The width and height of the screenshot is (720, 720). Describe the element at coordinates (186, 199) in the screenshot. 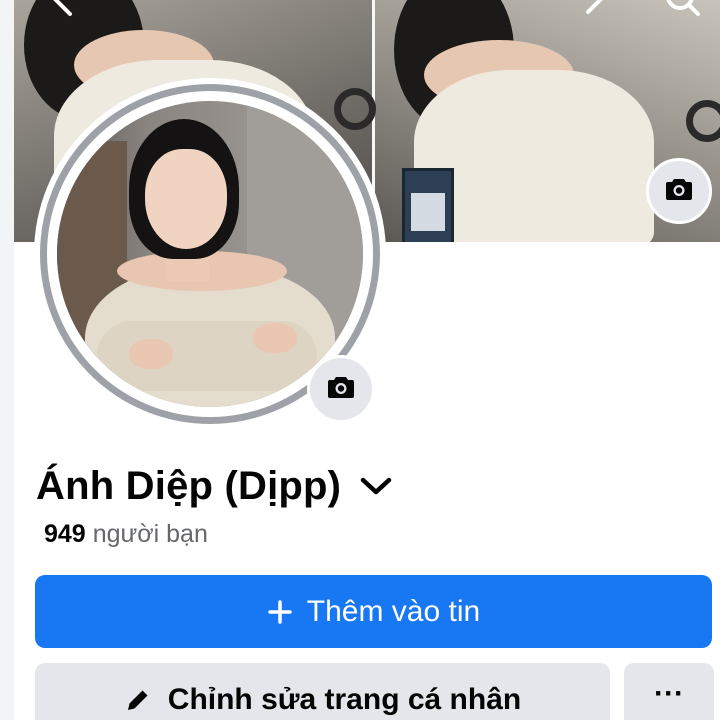

I see `photo-face` at that location.